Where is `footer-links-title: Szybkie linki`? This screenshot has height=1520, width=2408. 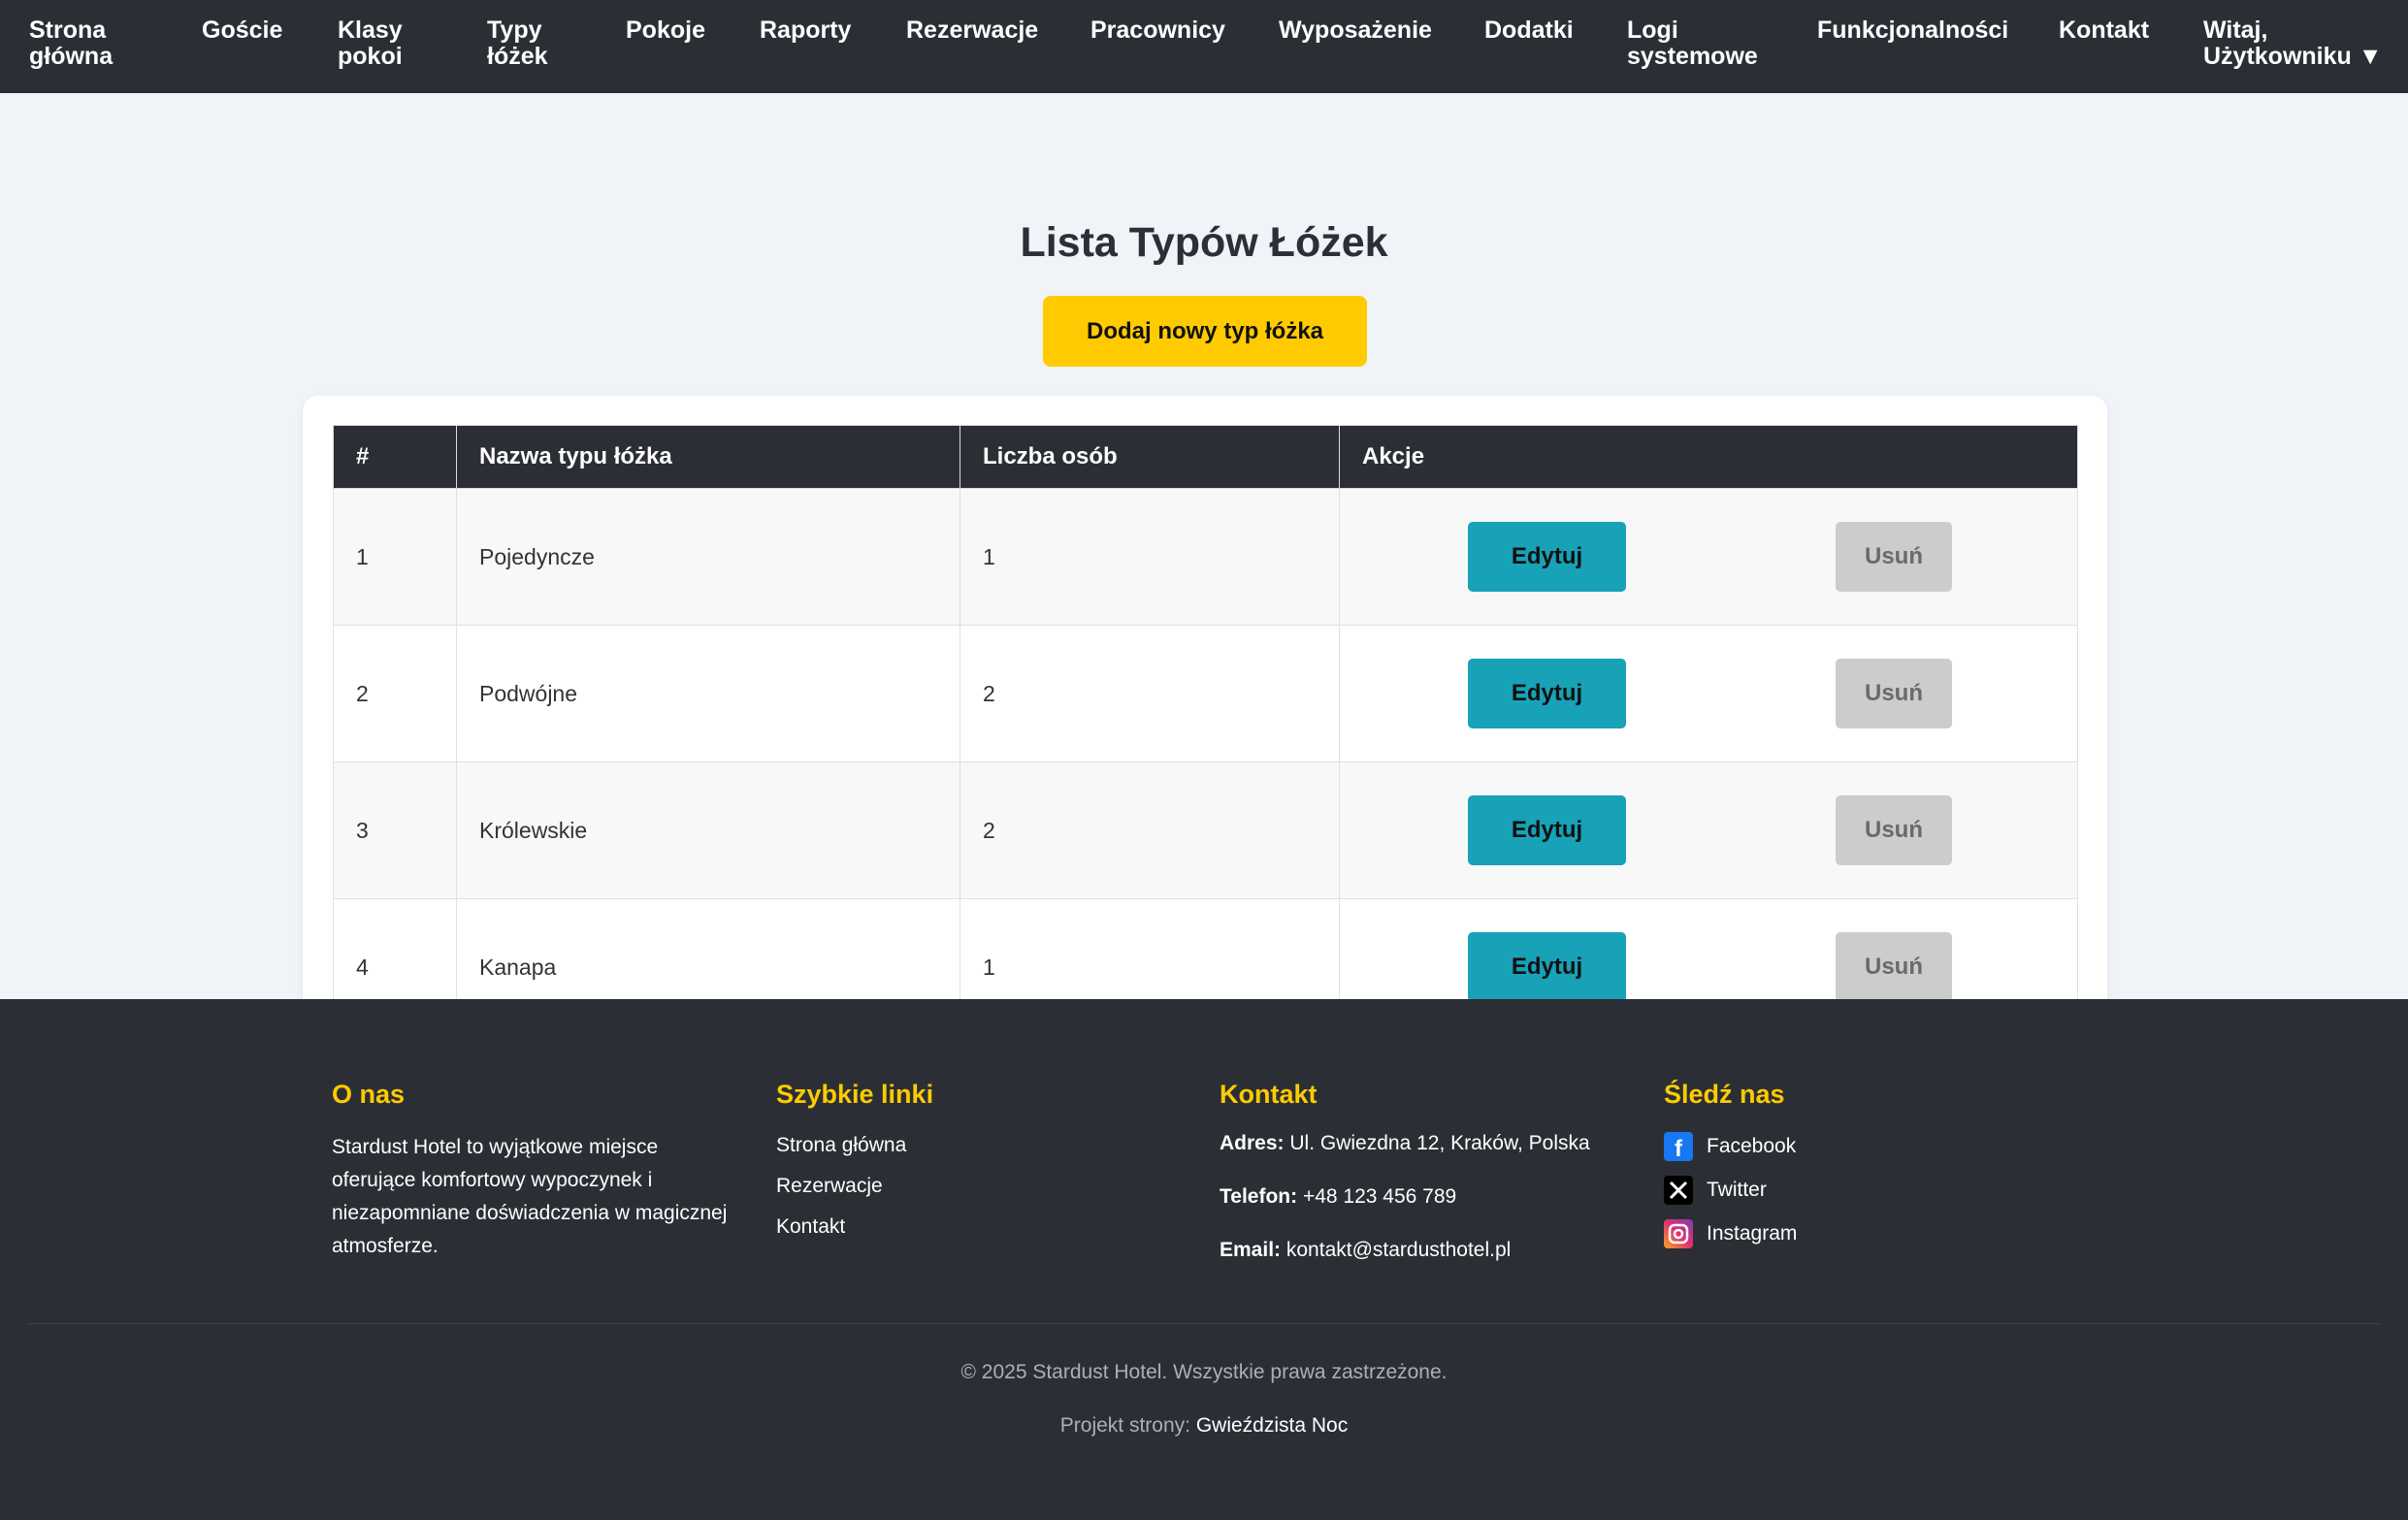 footer-links-title: Szybkie linki is located at coordinates (855, 1094).